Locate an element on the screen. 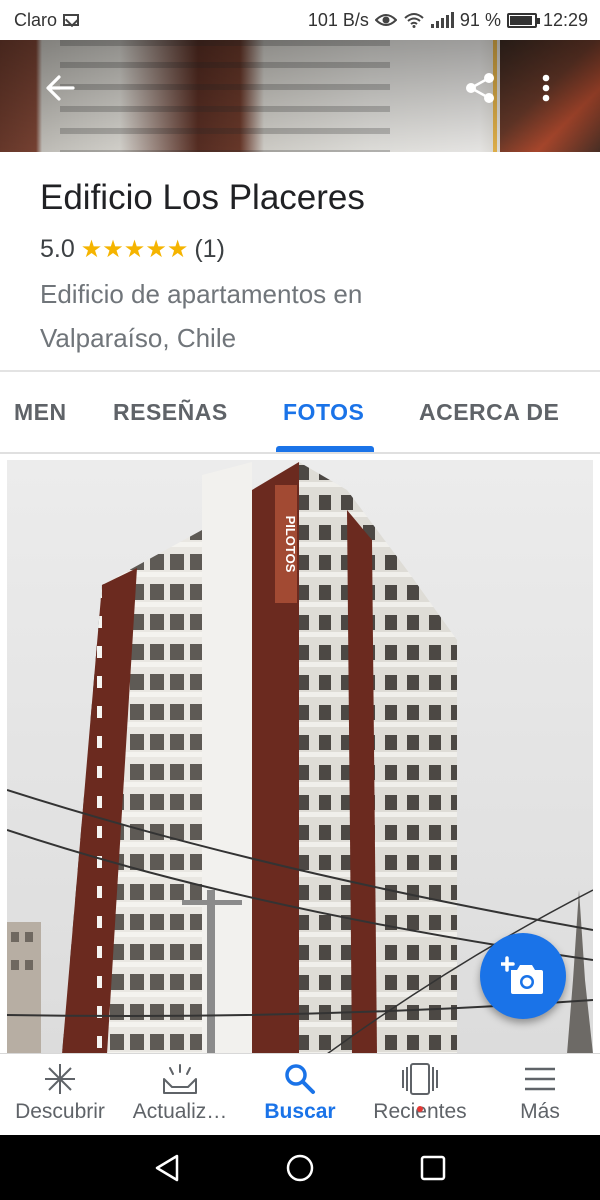  sparkle-icon is located at coordinates (60, 1079).